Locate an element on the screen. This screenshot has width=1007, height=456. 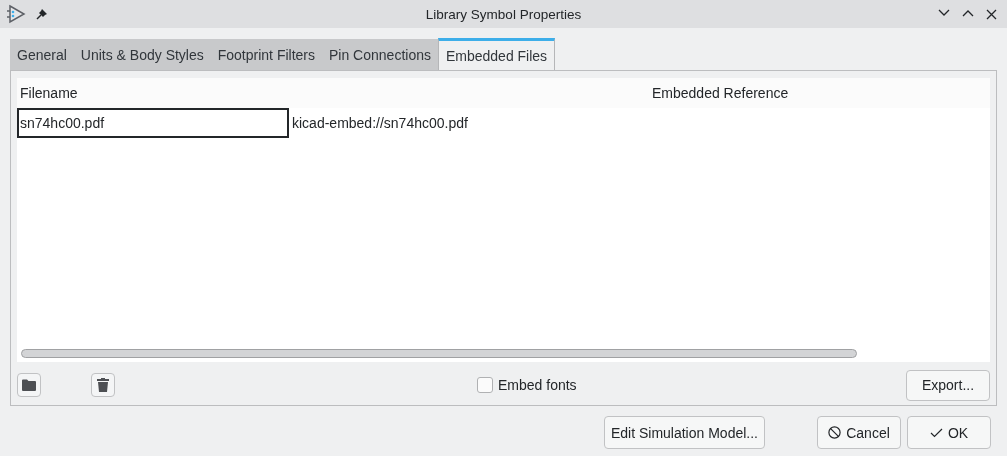
checkbox is located at coordinates (485, 385).